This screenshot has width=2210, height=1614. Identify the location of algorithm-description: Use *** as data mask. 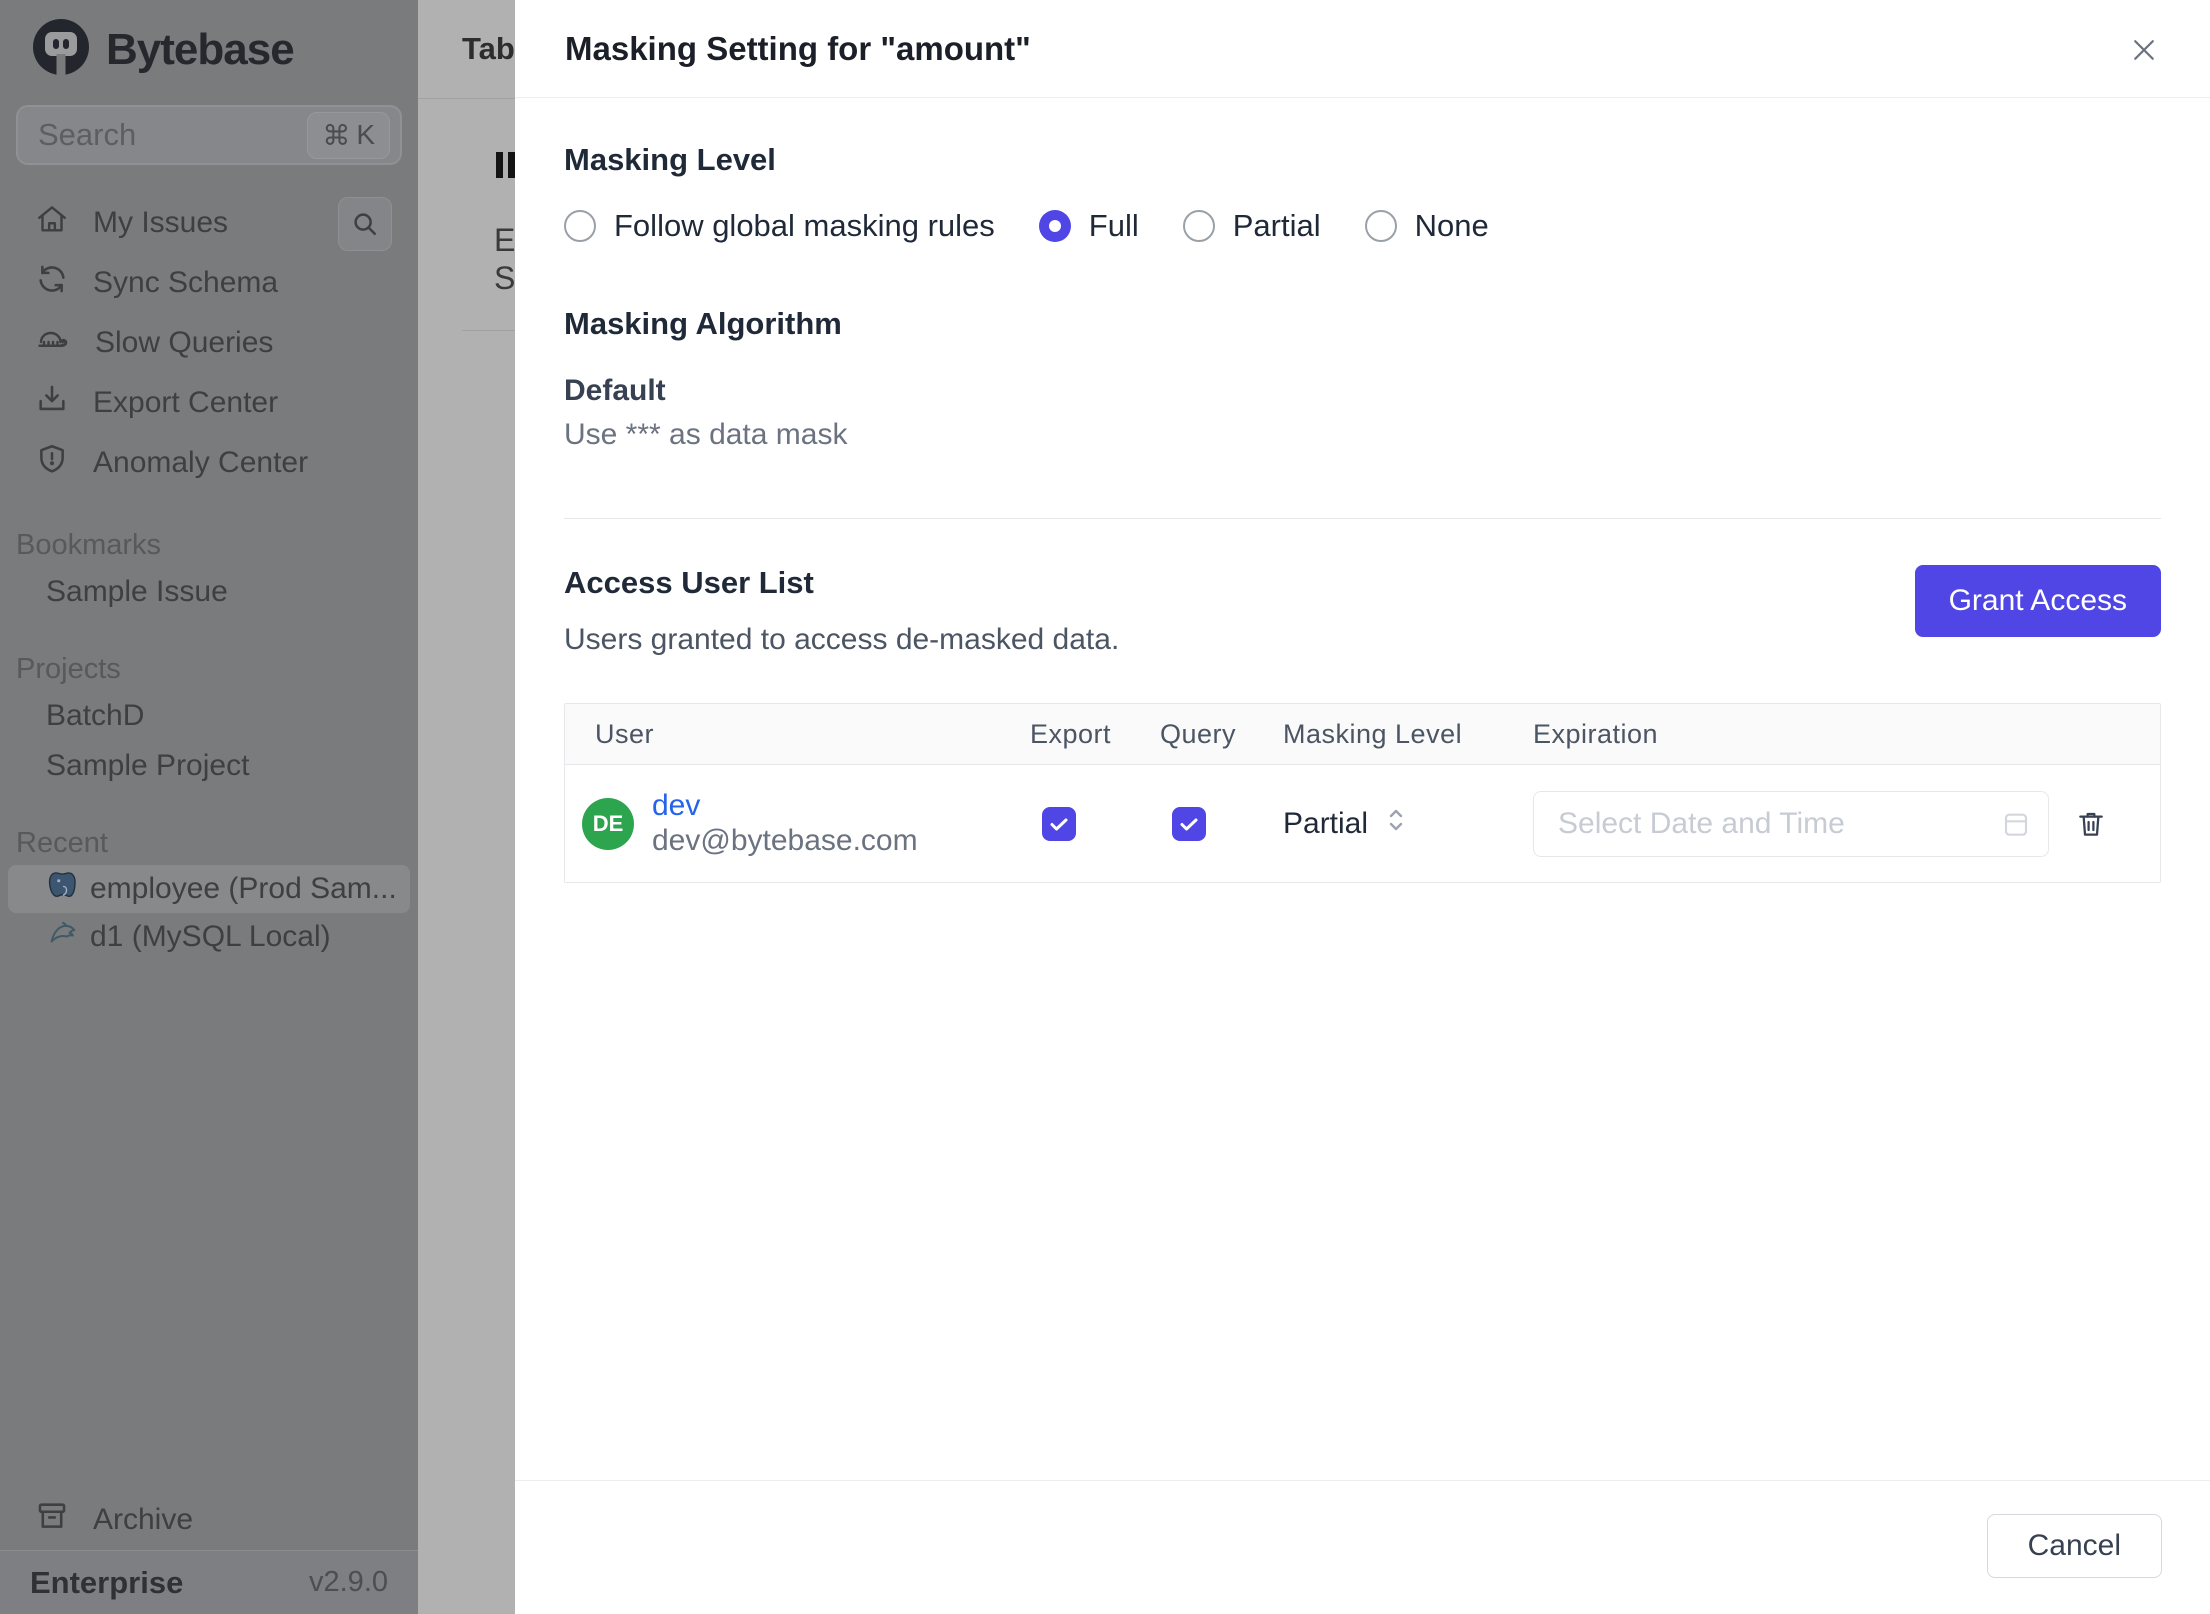
(706, 434).